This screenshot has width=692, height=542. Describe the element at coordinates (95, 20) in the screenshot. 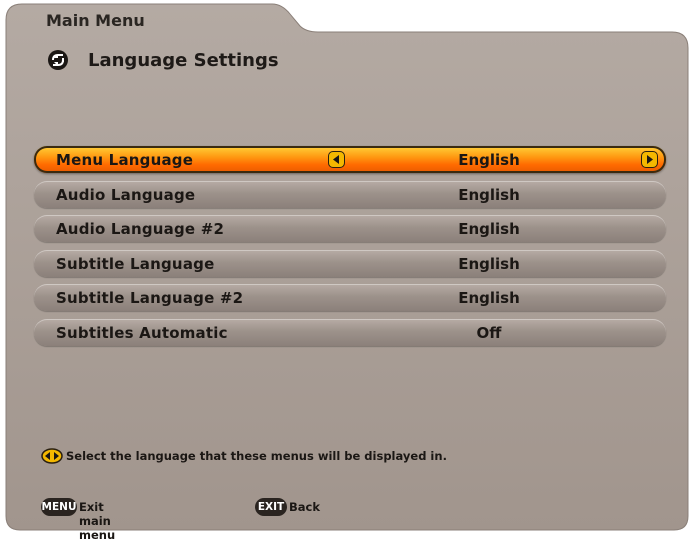

I see `breadcrumb: Main Menu` at that location.